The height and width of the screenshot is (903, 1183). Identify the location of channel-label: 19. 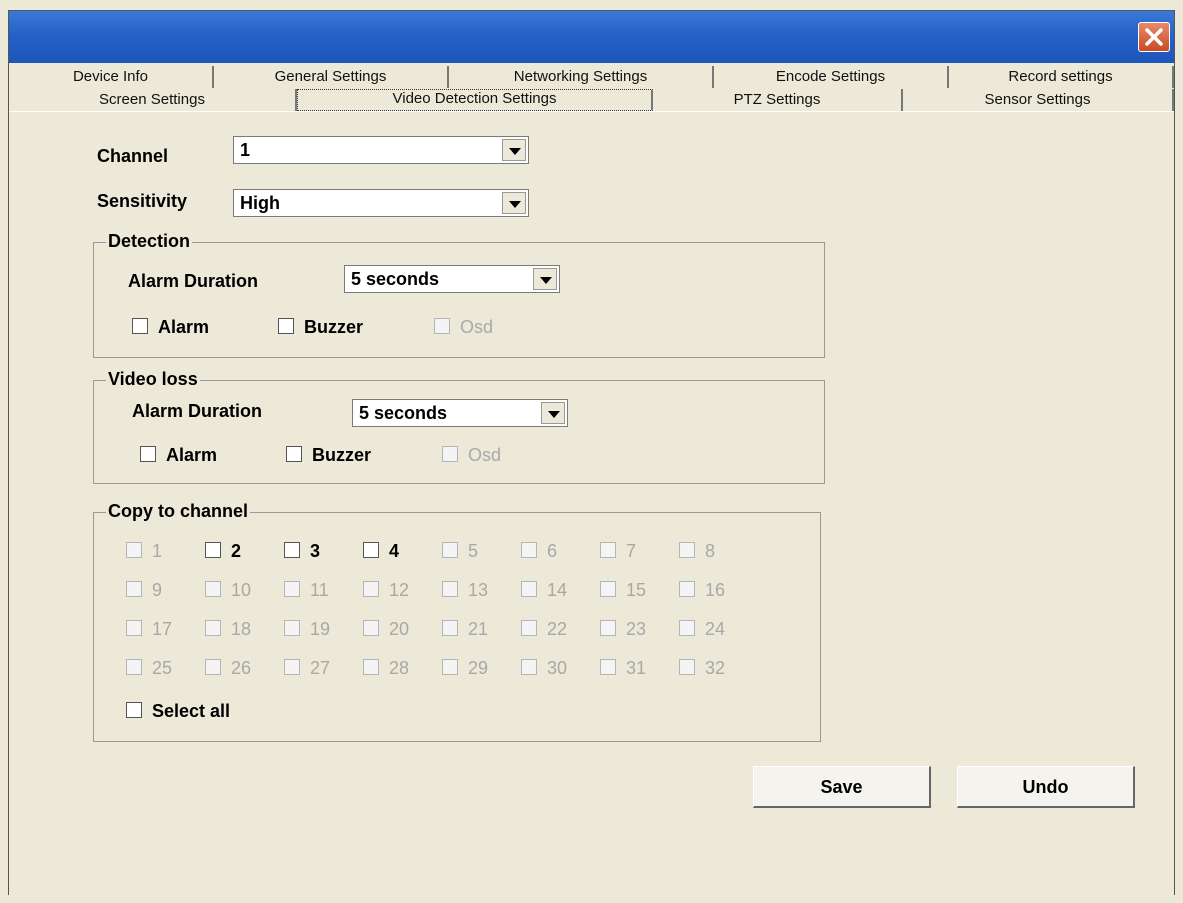
(320, 629).